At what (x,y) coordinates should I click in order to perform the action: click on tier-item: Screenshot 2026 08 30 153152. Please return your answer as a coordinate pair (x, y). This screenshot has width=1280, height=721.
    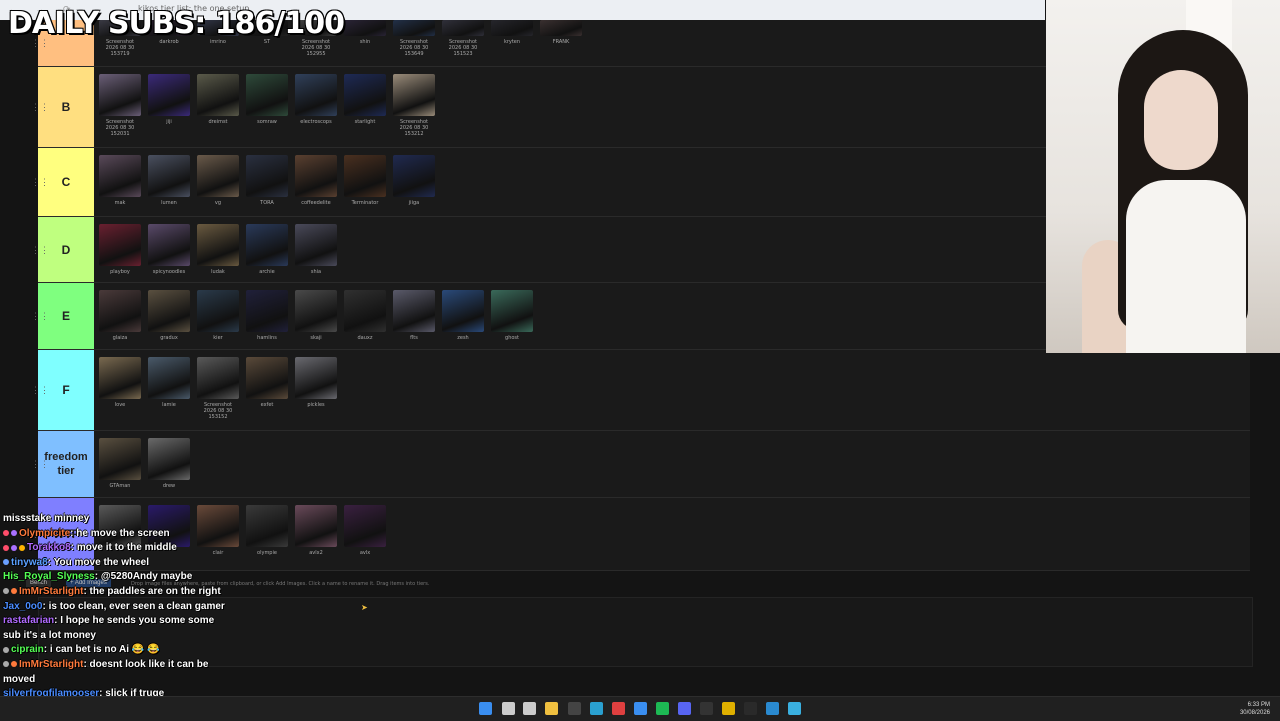
    Looking at the image, I should click on (218, 393).